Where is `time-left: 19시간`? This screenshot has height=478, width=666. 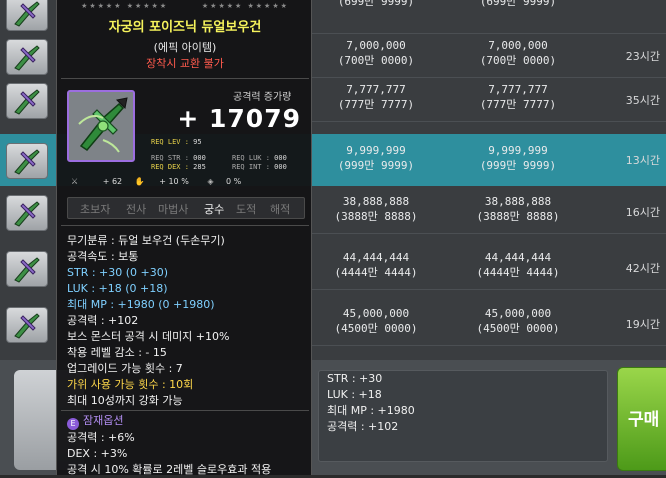 time-left: 19시간 is located at coordinates (642, 324).